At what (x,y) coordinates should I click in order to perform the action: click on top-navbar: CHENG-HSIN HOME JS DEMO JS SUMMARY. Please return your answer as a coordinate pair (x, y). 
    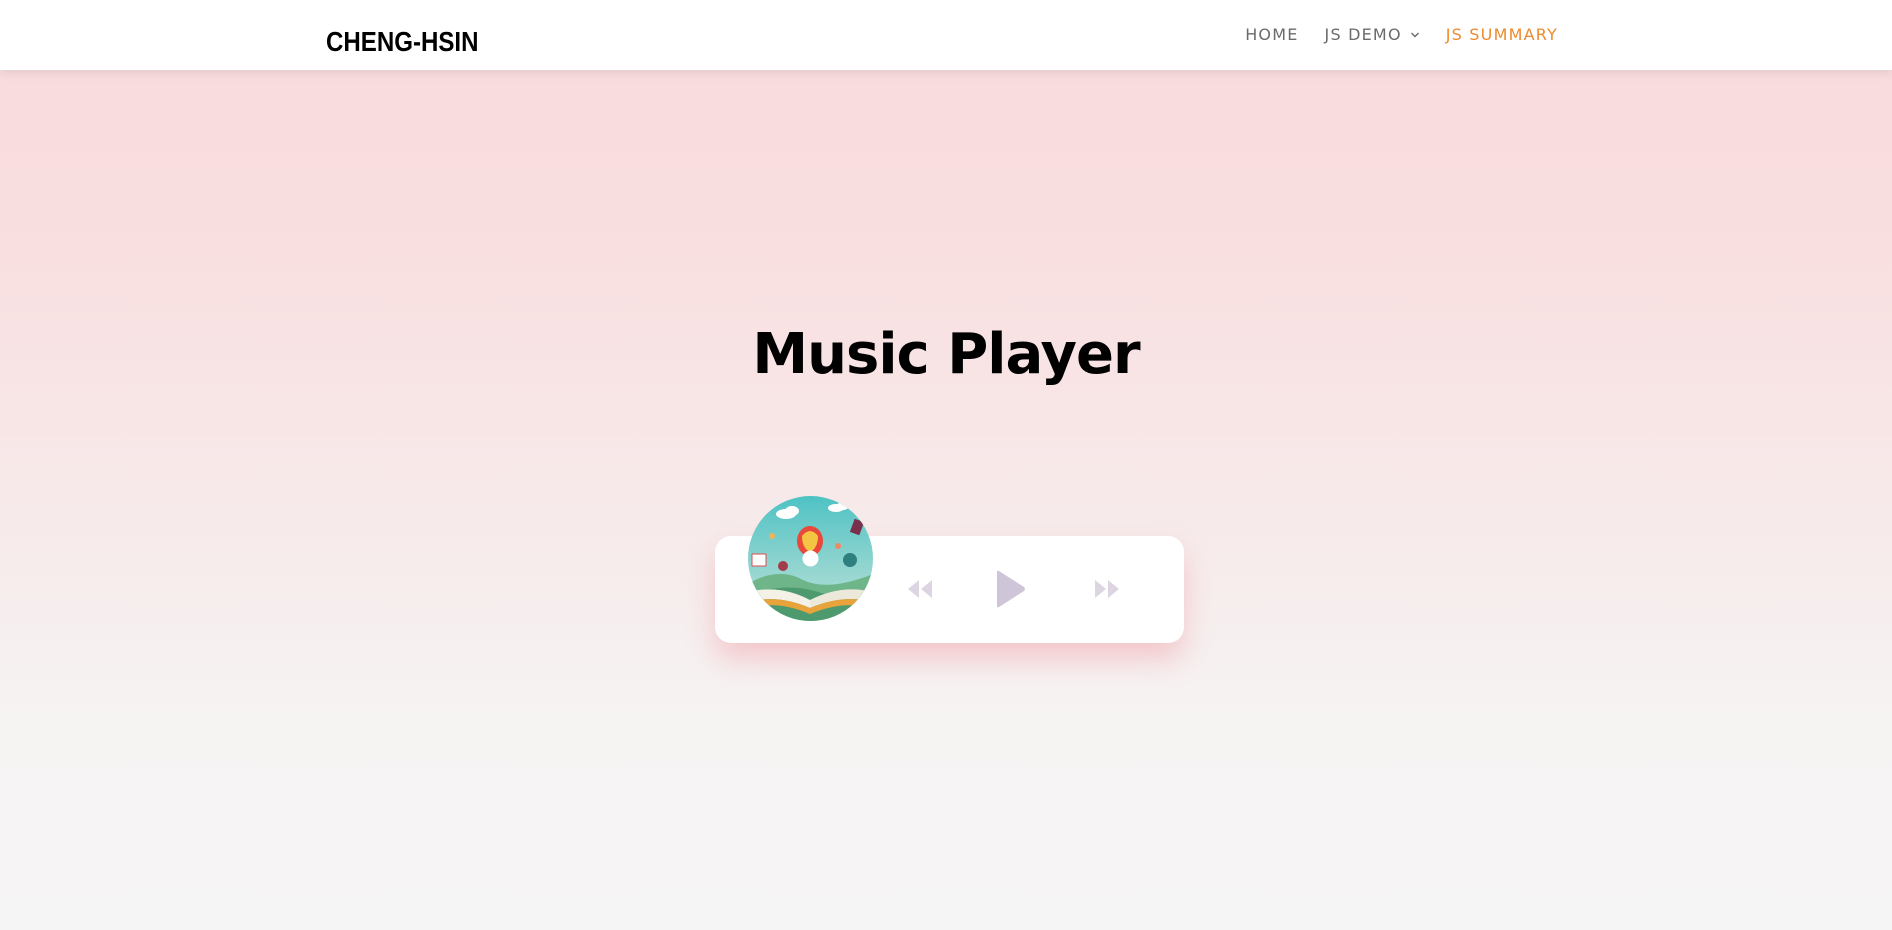
    Looking at the image, I should click on (946, 35).